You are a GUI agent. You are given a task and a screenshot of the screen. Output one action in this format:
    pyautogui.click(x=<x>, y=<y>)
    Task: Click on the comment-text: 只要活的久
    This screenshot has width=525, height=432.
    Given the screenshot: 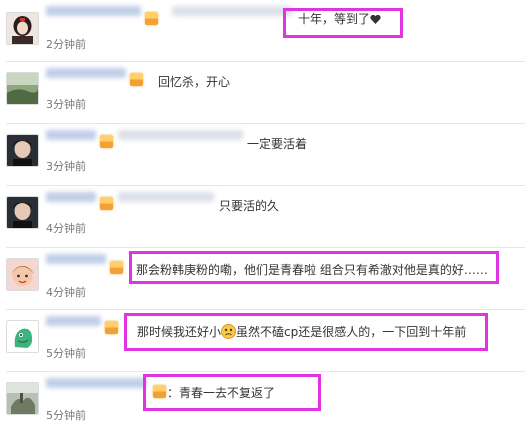 What is the action you would take?
    pyautogui.click(x=249, y=206)
    